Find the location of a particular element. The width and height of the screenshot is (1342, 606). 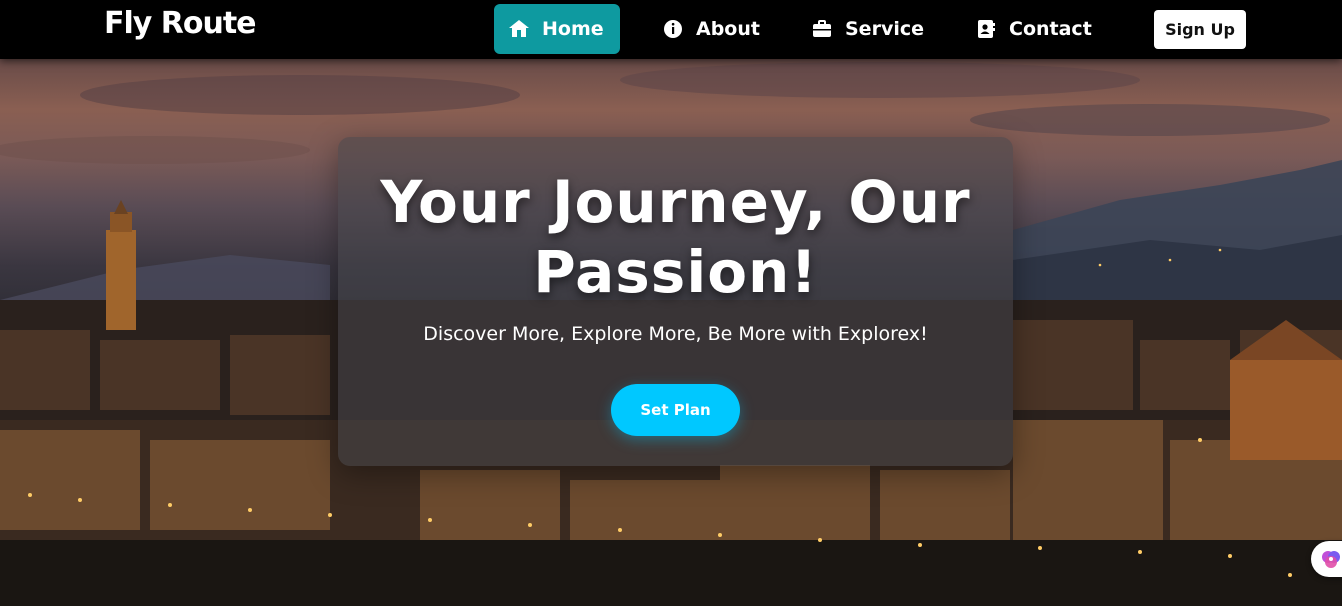

nav-item-about: About is located at coordinates (711, 29).